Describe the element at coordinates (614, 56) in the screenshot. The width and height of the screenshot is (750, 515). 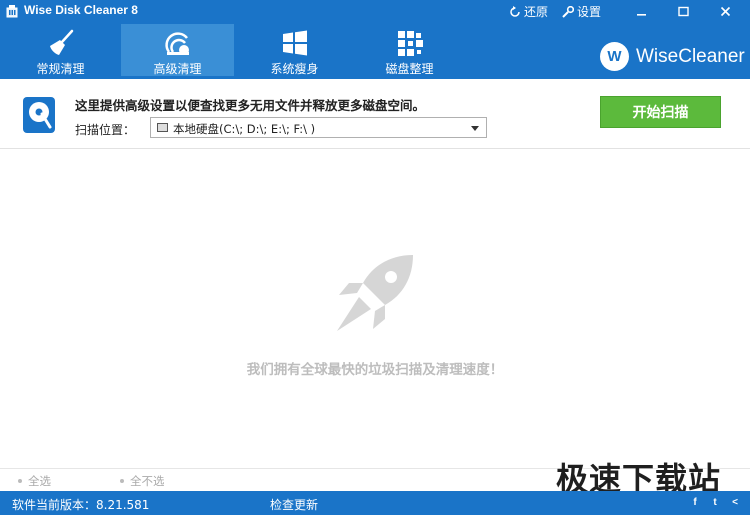
I see `wisecleaner-logo: W` at that location.